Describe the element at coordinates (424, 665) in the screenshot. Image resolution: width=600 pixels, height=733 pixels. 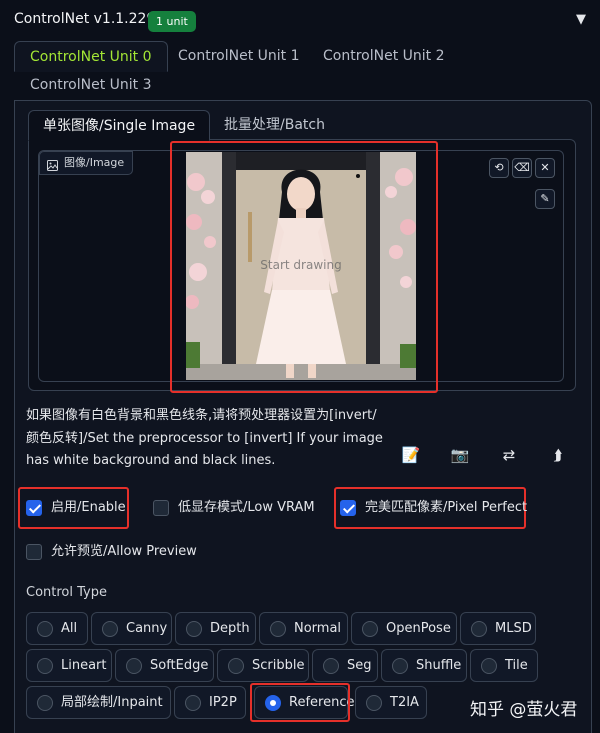
I see `control-type-shuffle: Shuffle` at that location.